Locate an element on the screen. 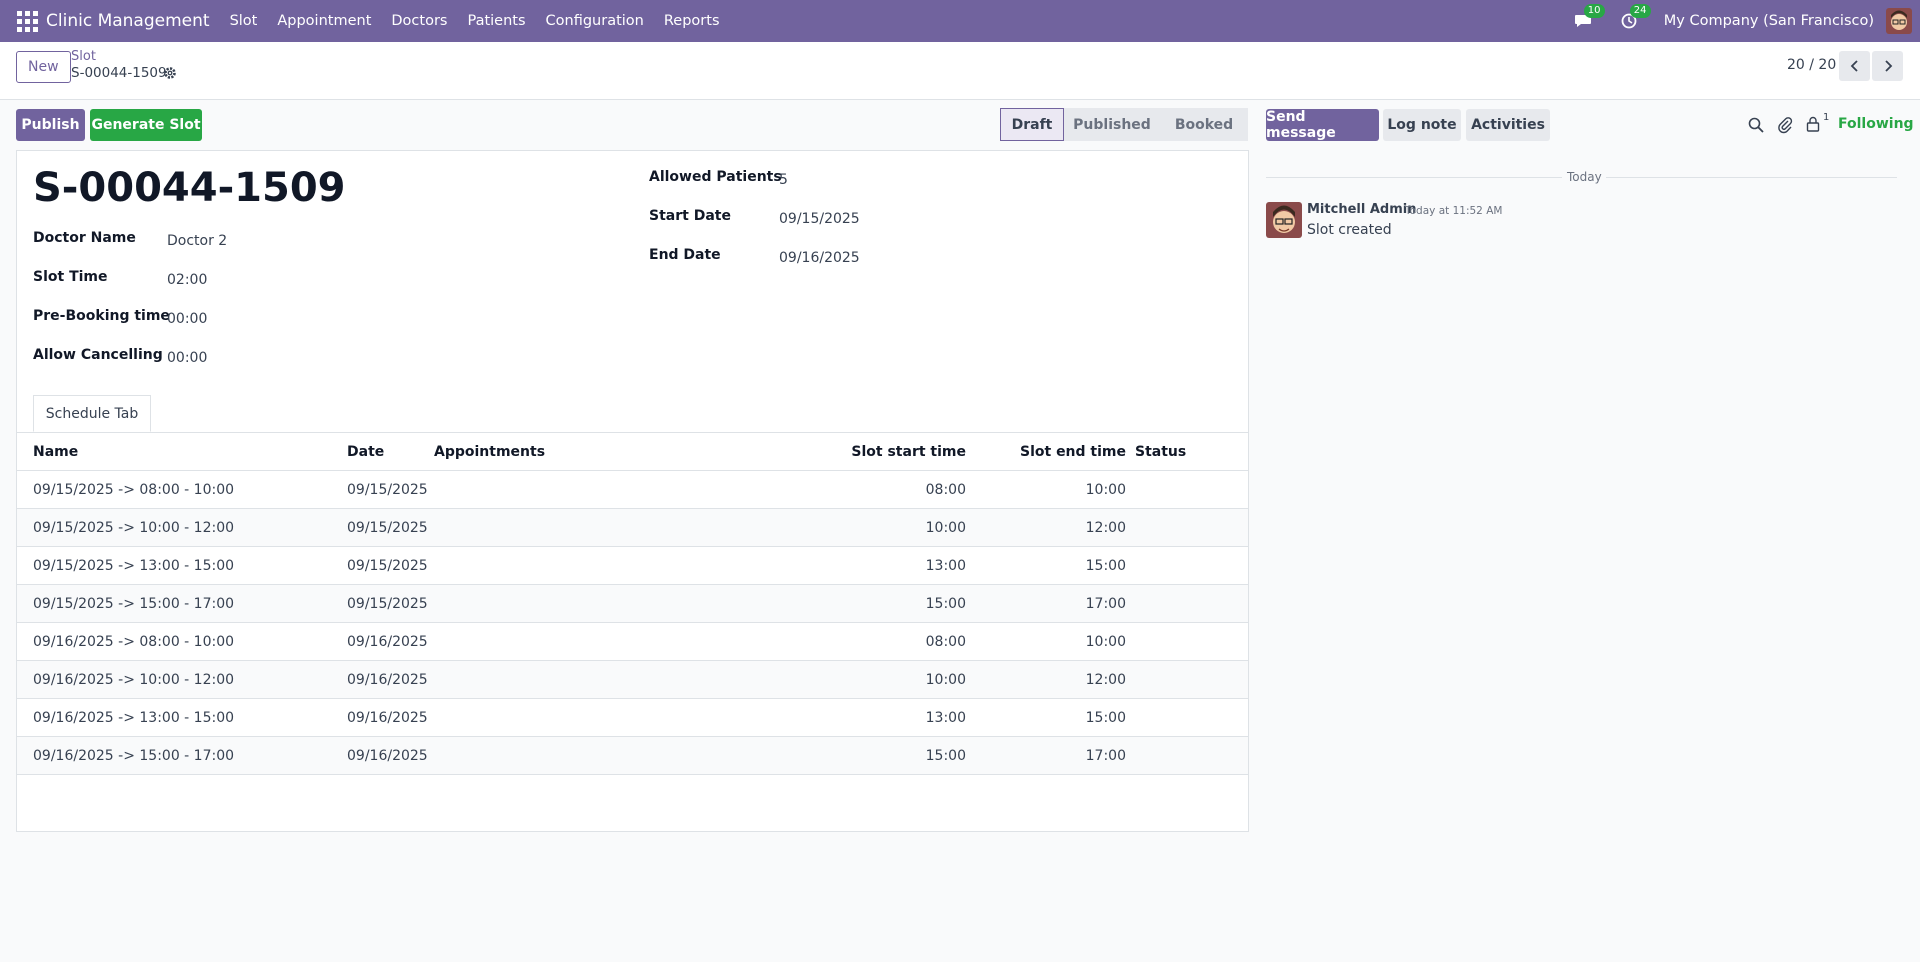 The width and height of the screenshot is (1920, 962). menu-appointment: Appointment is located at coordinates (324, 21).